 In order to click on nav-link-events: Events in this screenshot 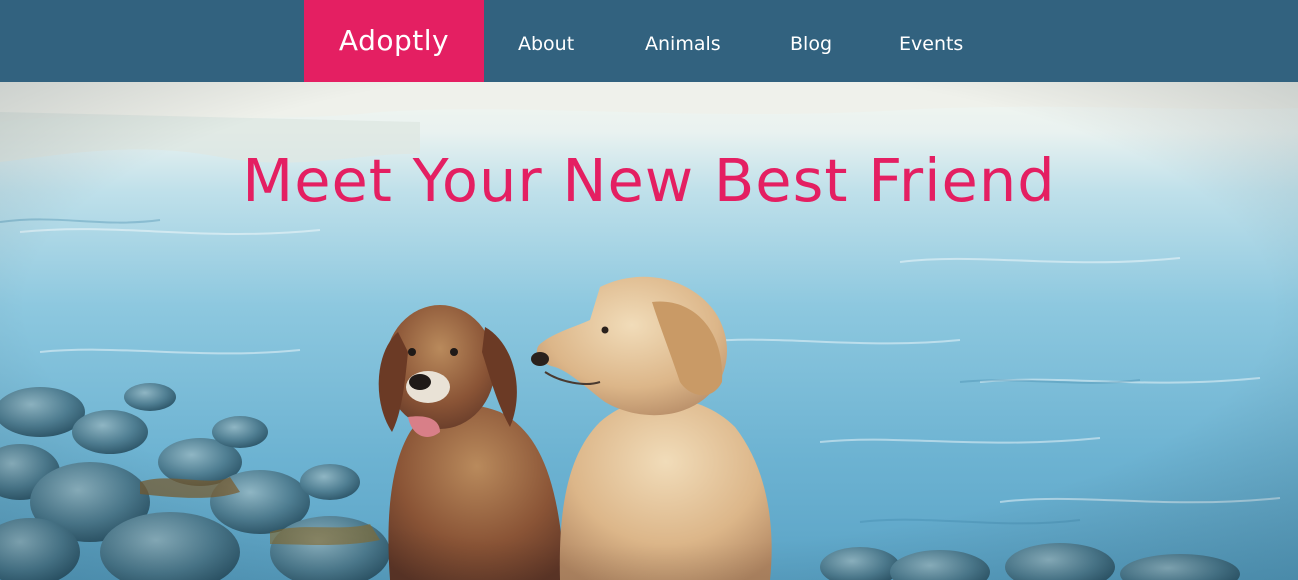, I will do `click(931, 41)`.